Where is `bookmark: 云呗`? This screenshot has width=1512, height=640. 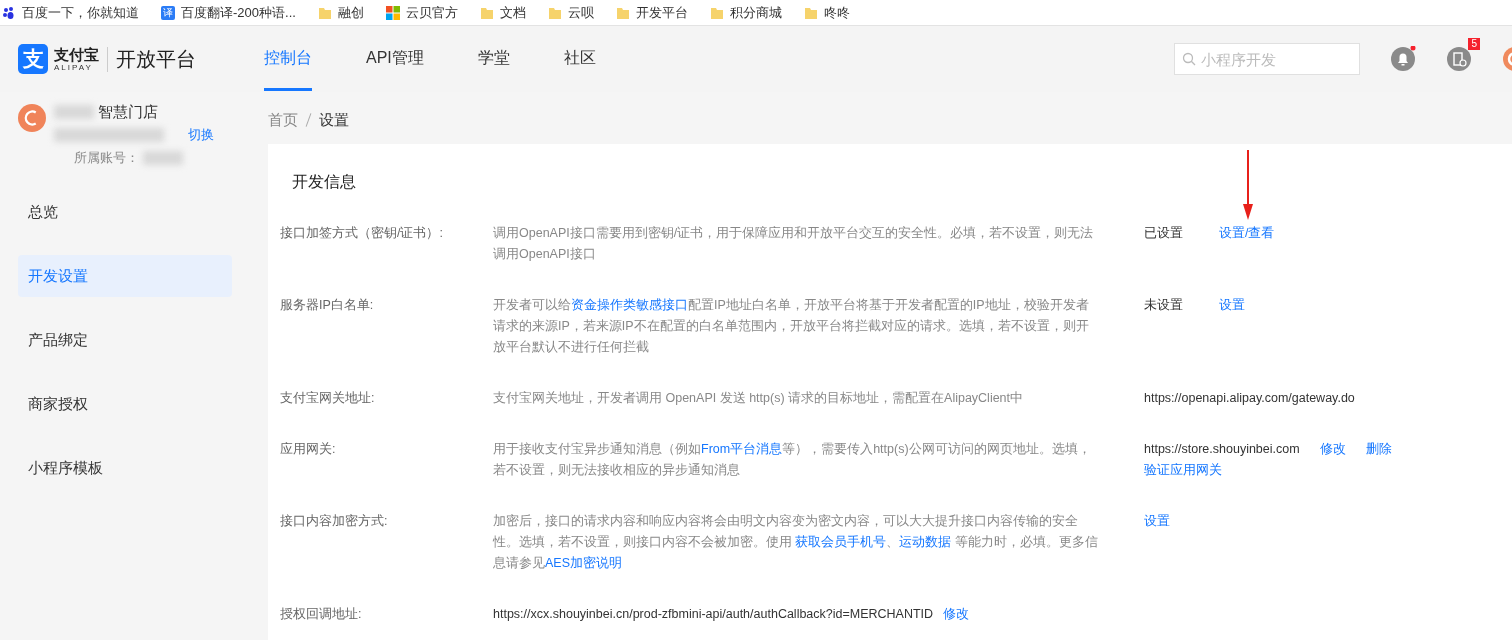
bookmark: 云呗 is located at coordinates (570, 12).